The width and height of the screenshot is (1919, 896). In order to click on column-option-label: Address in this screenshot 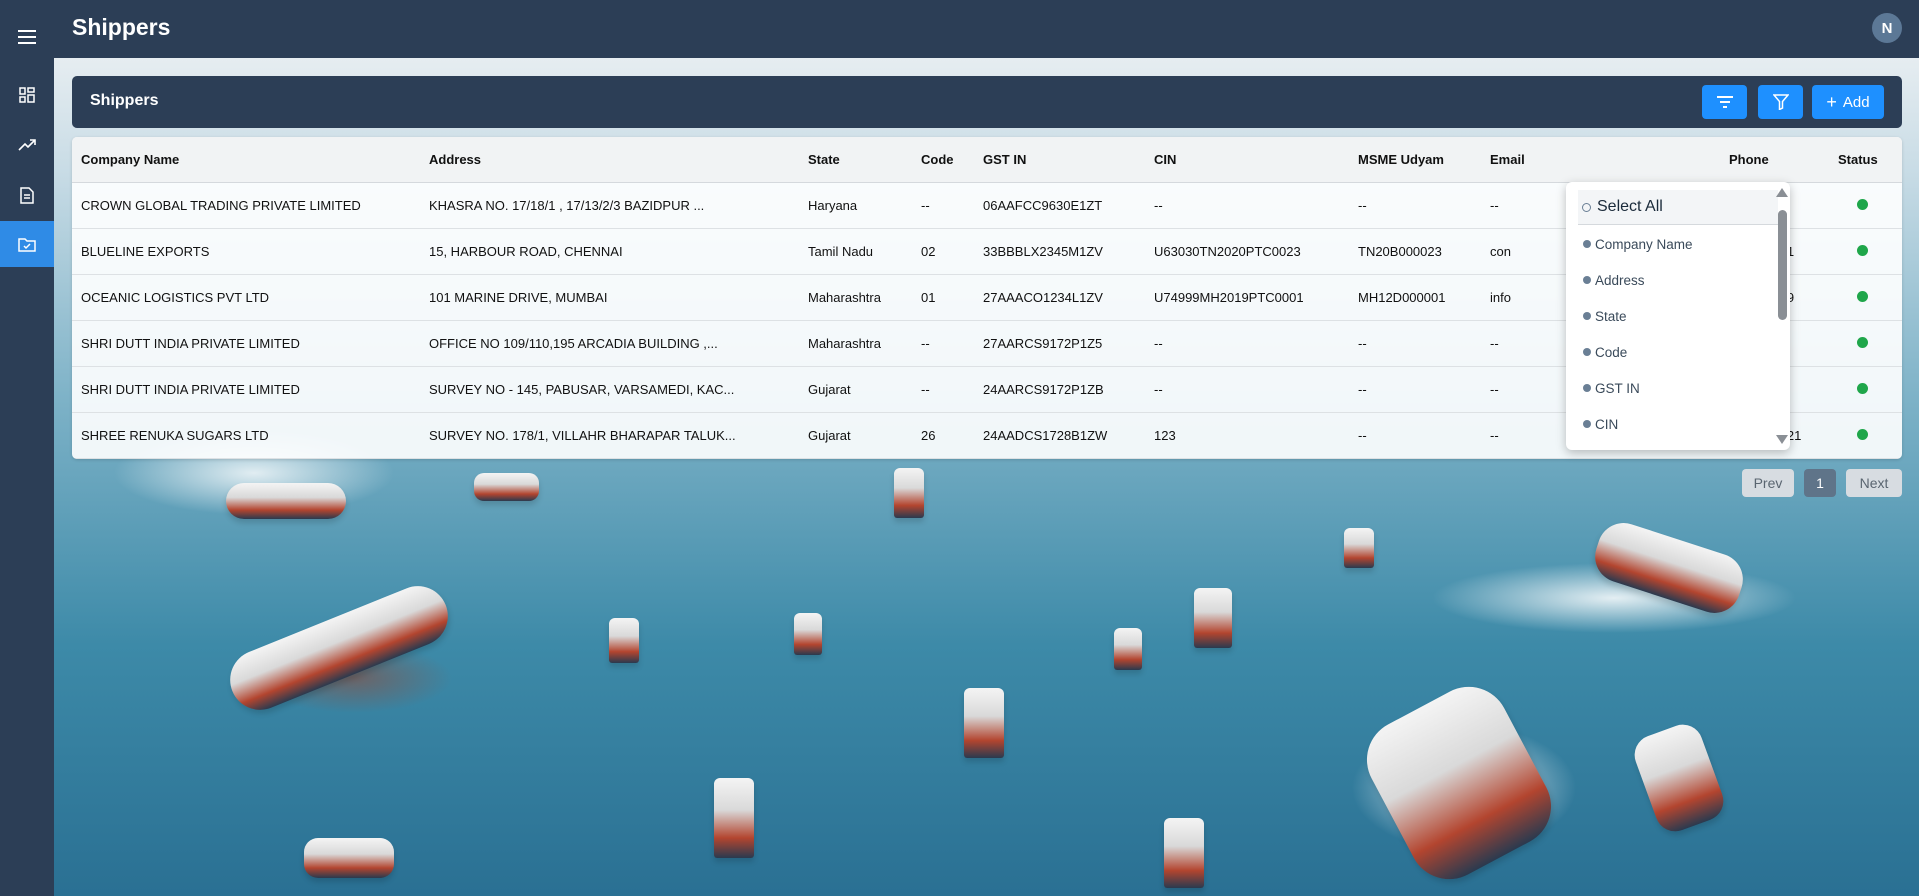, I will do `click(1620, 280)`.